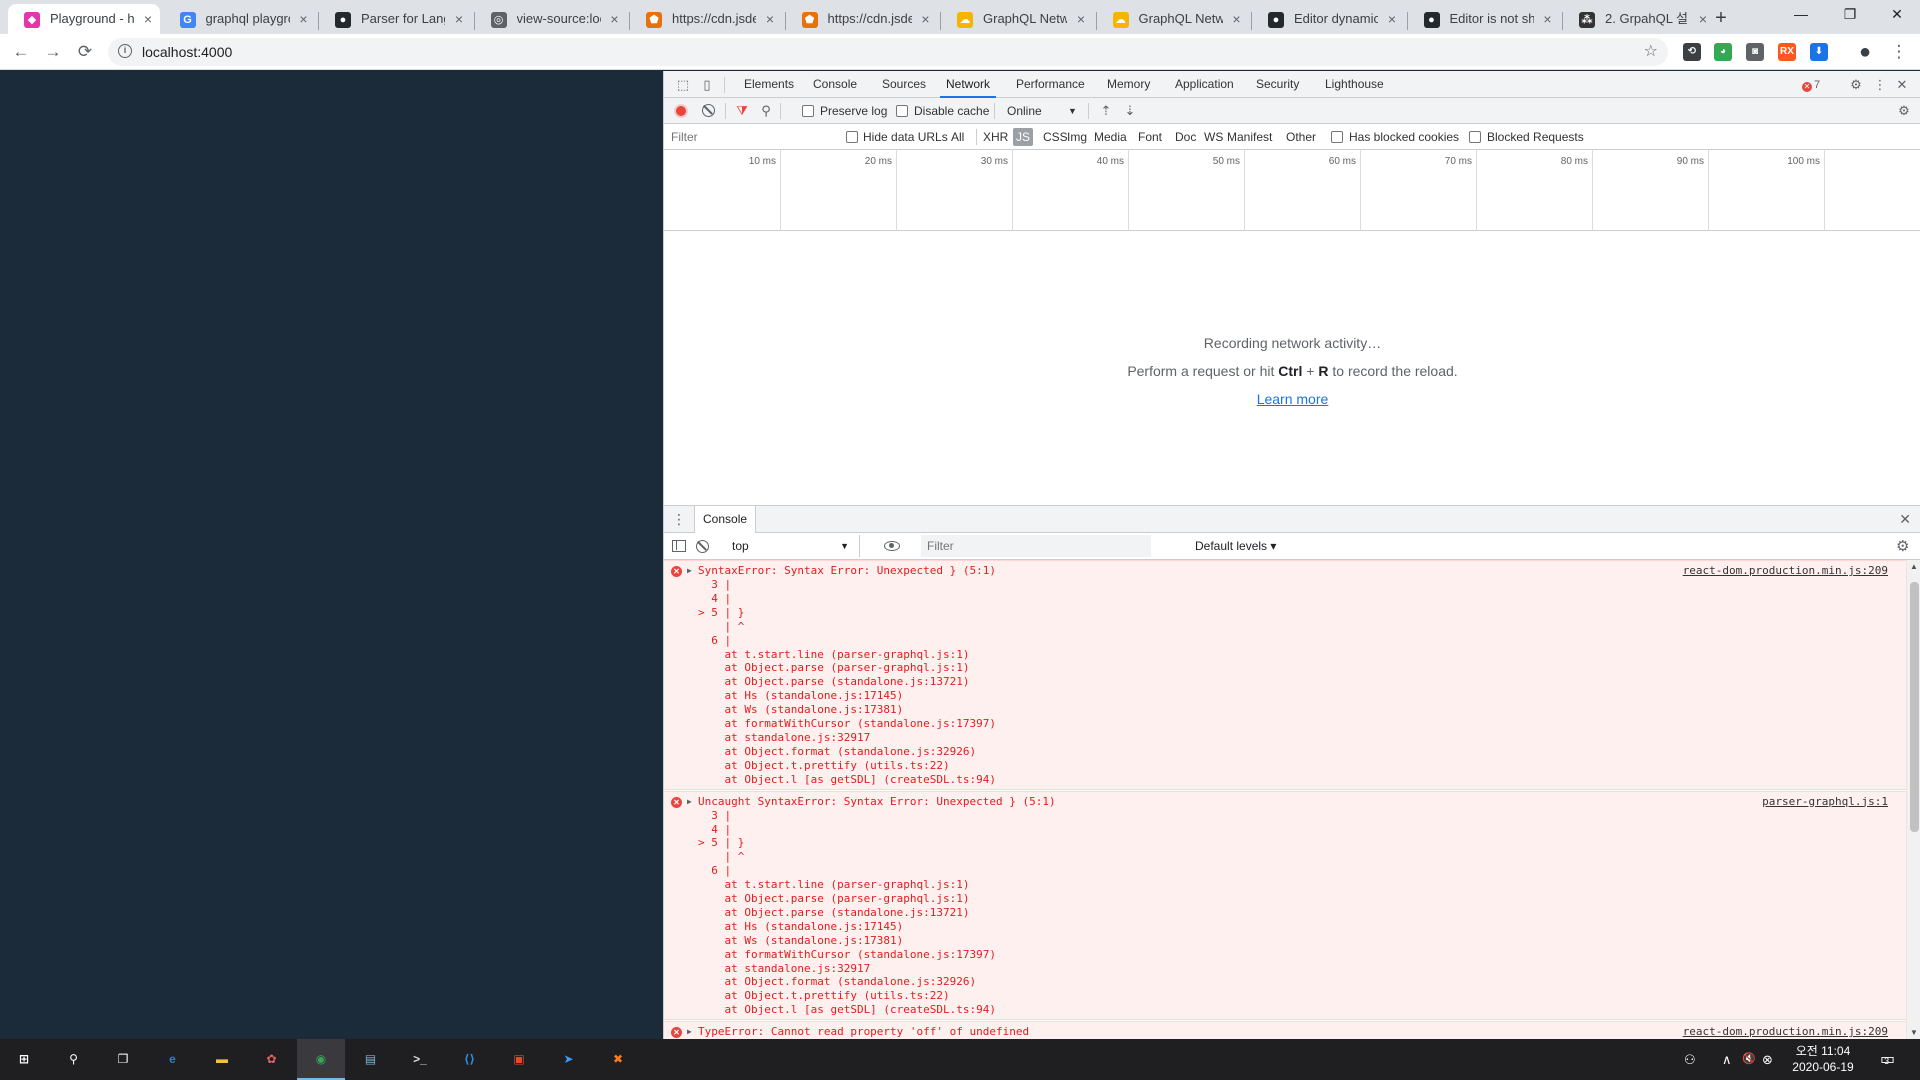  Describe the element at coordinates (74, 1059) in the screenshot. I see `taskbar-button: ⚲` at that location.